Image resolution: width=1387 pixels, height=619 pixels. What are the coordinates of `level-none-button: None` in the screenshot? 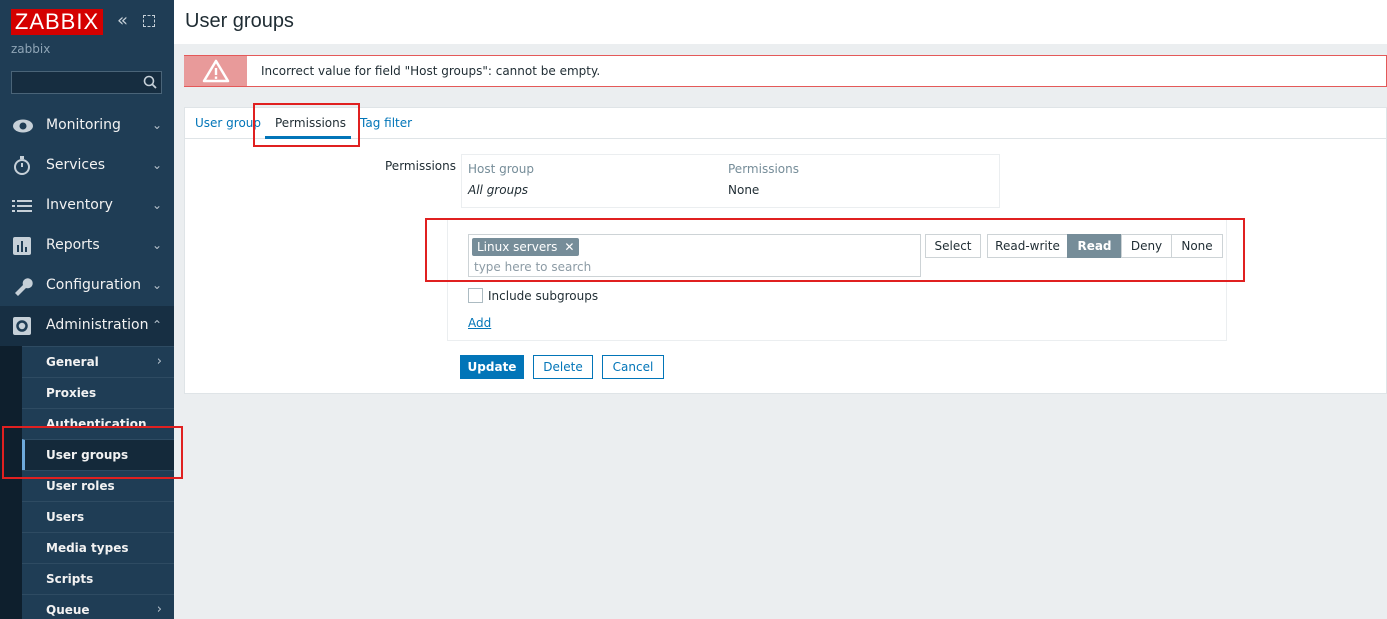 It's located at (1197, 246).